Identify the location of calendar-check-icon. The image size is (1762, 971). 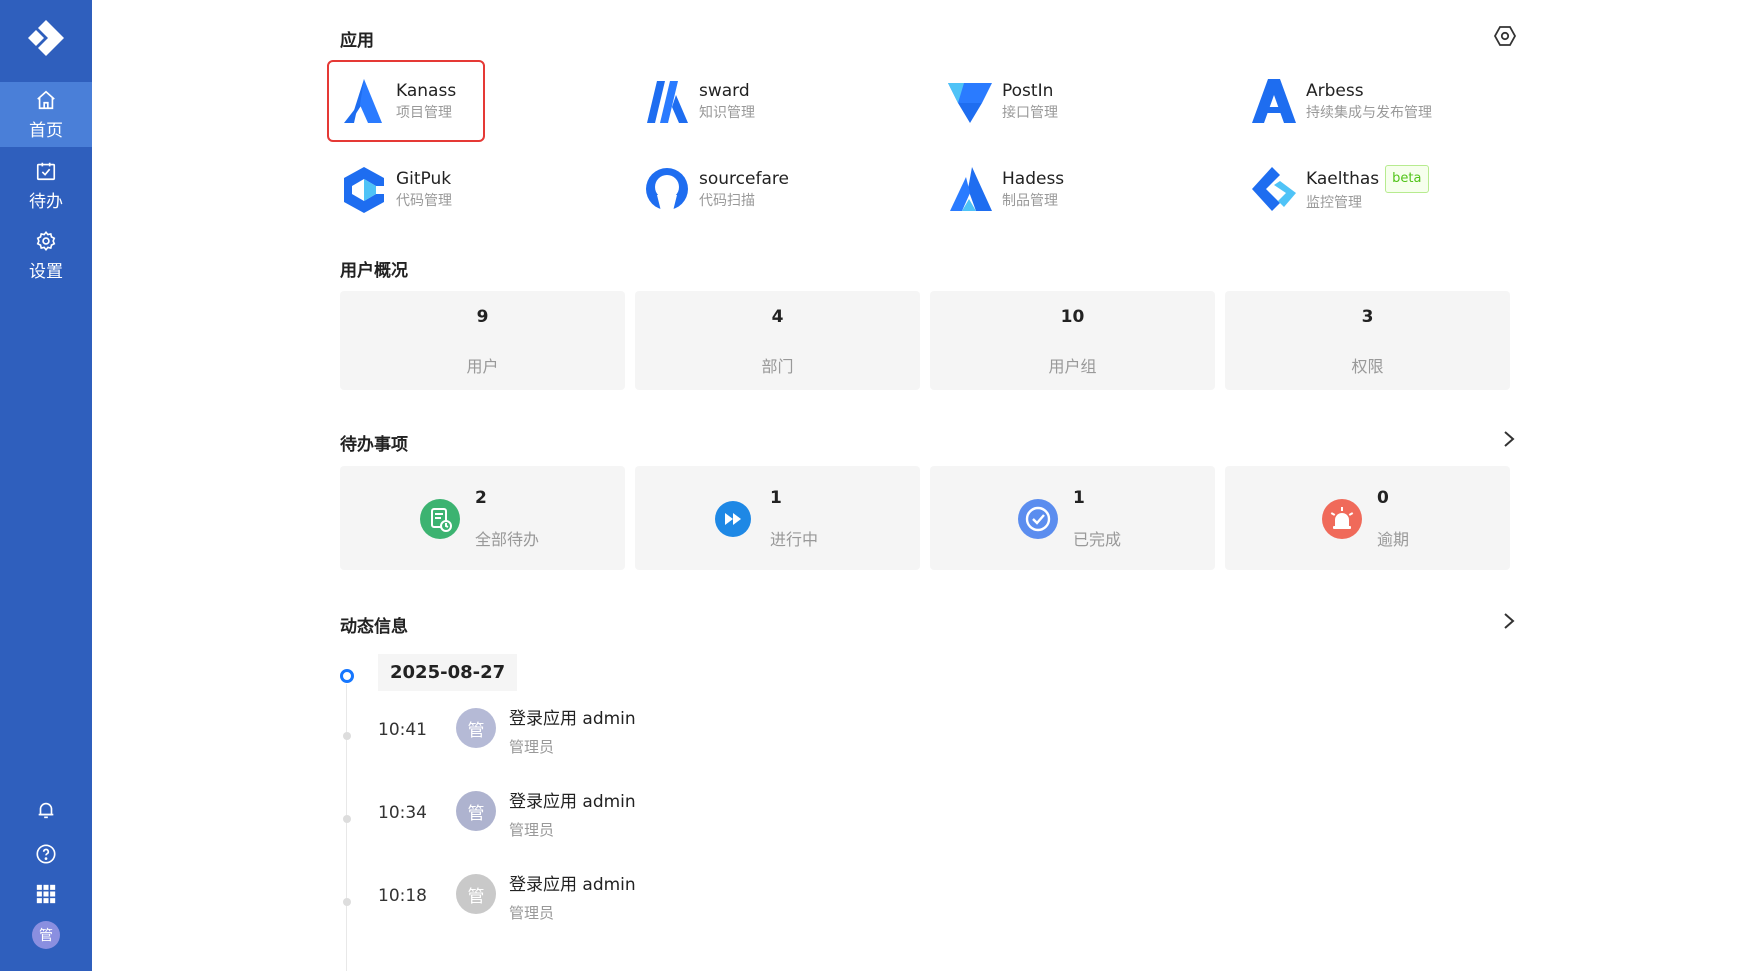
(46, 171).